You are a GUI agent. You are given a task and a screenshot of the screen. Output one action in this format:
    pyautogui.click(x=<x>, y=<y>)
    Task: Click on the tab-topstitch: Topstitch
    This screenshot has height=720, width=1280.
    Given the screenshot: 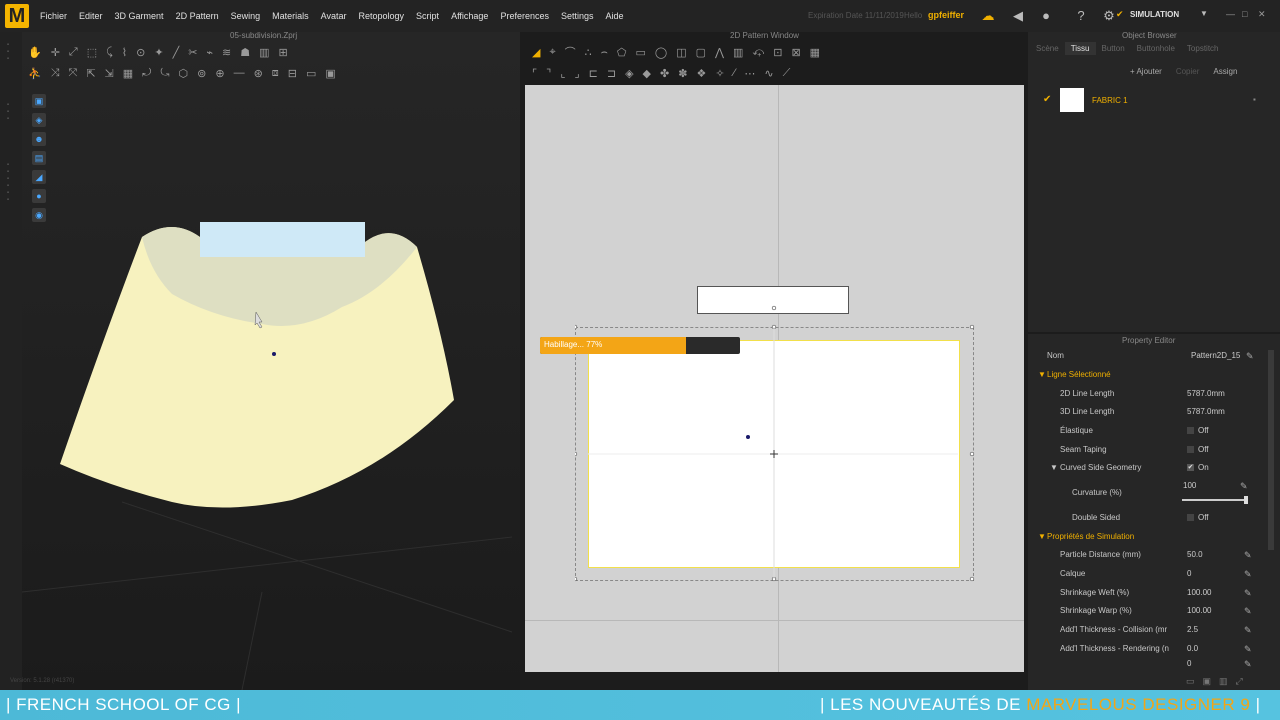 What is the action you would take?
    pyautogui.click(x=1203, y=48)
    